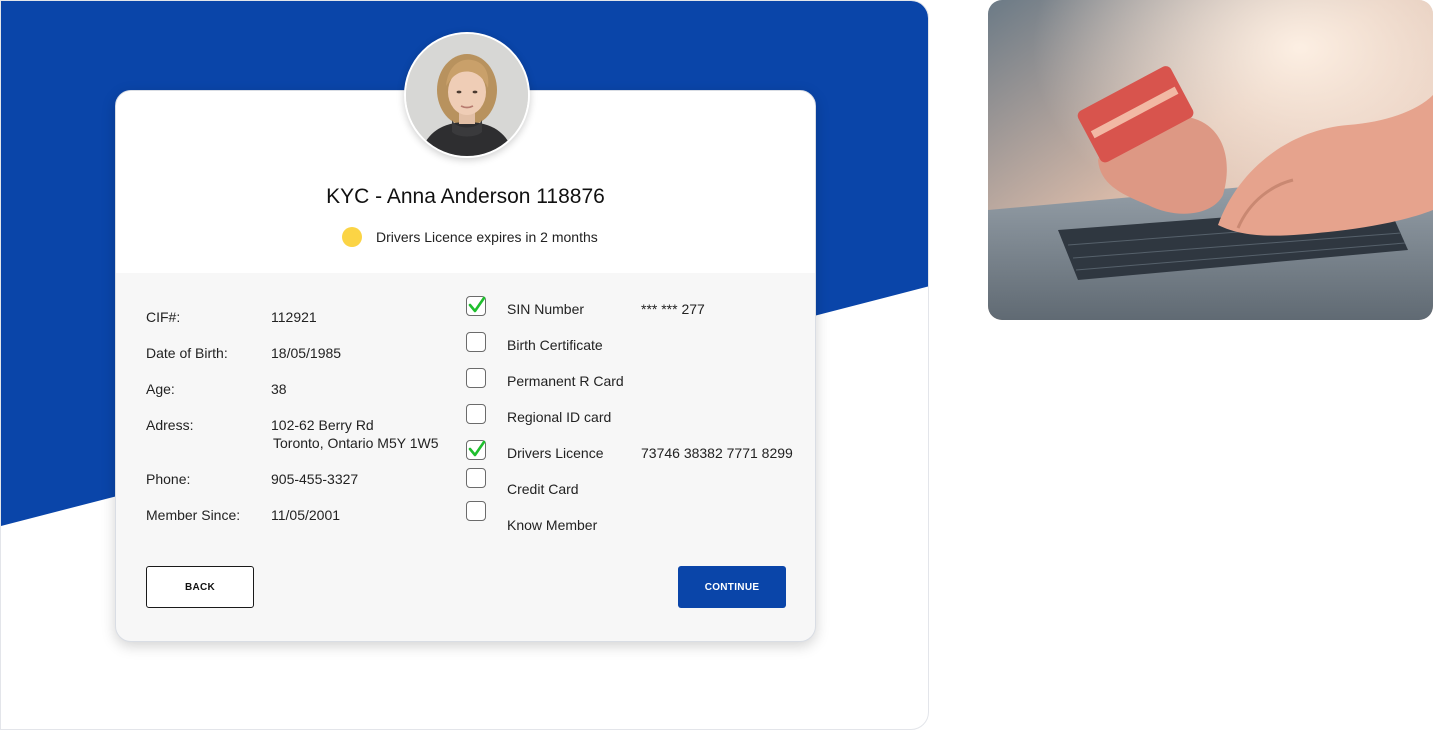 This screenshot has height=732, width=1433. What do you see at coordinates (322, 425) in the screenshot?
I see `address-line1: 102-62 Berry Rd` at bounding box center [322, 425].